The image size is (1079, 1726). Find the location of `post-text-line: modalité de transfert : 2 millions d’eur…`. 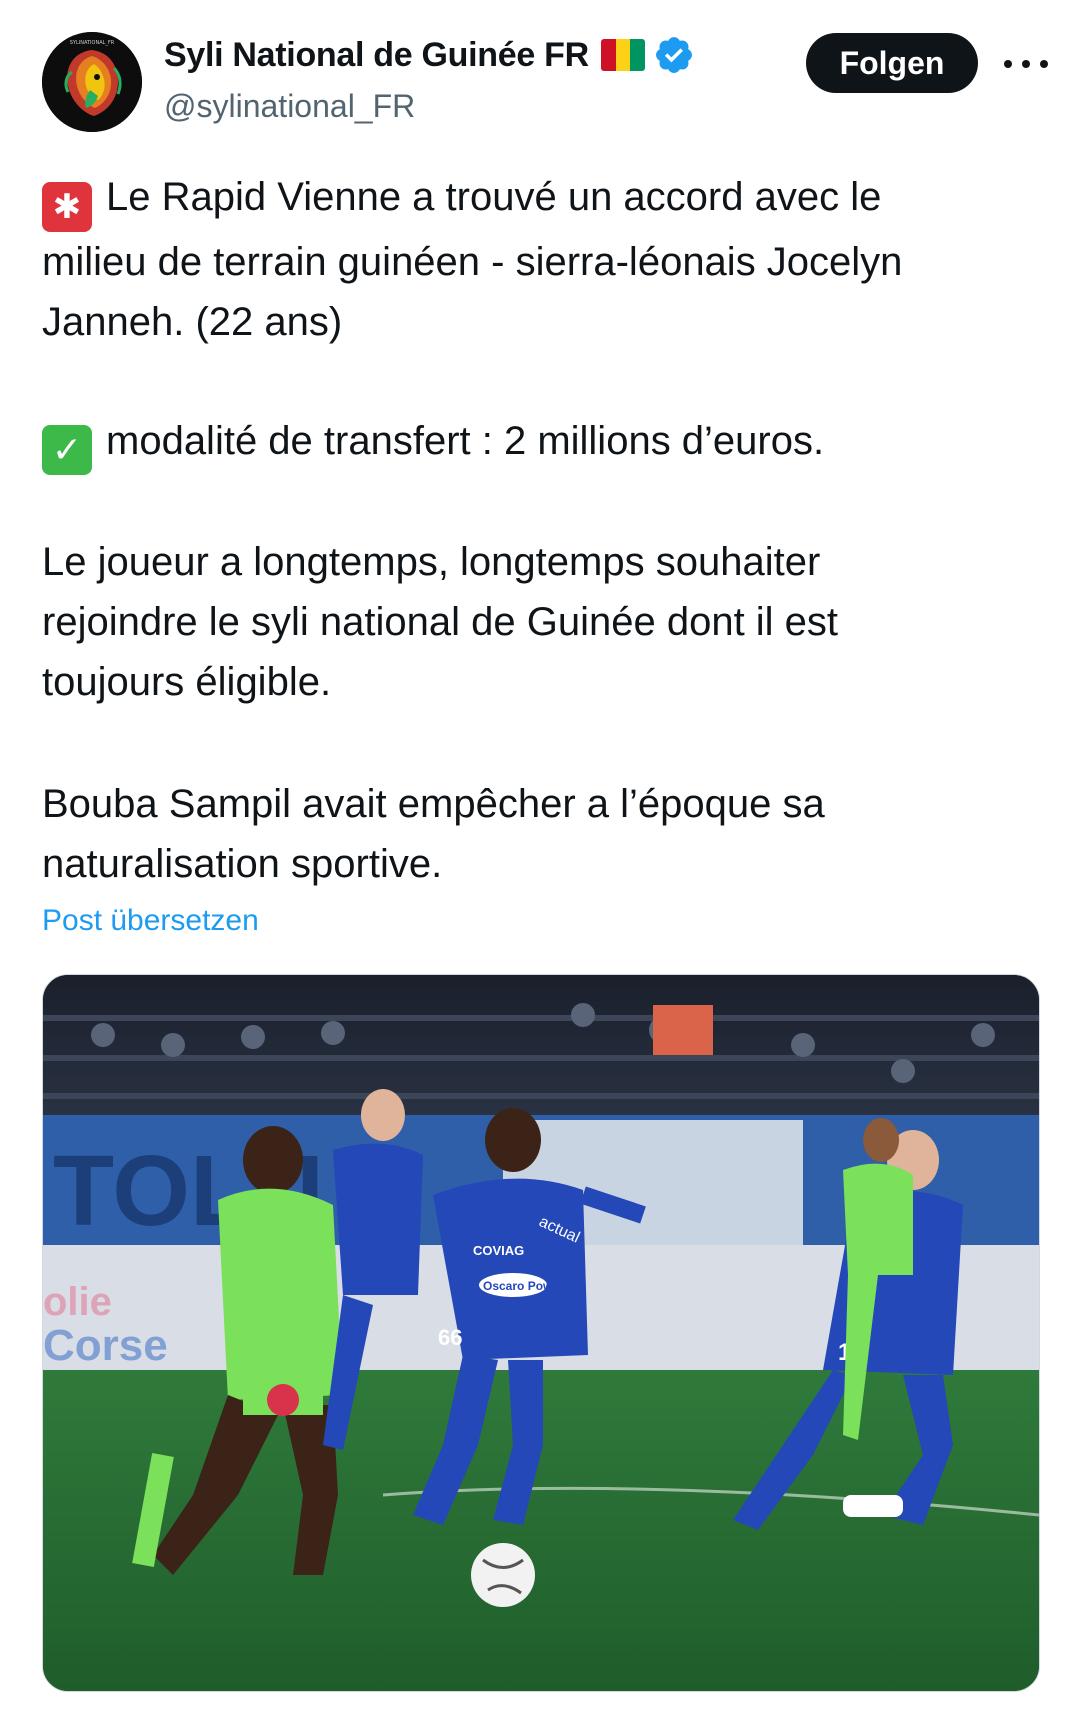

post-text-line: modalité de transfert : 2 millions d’eur… is located at coordinates (465, 441).